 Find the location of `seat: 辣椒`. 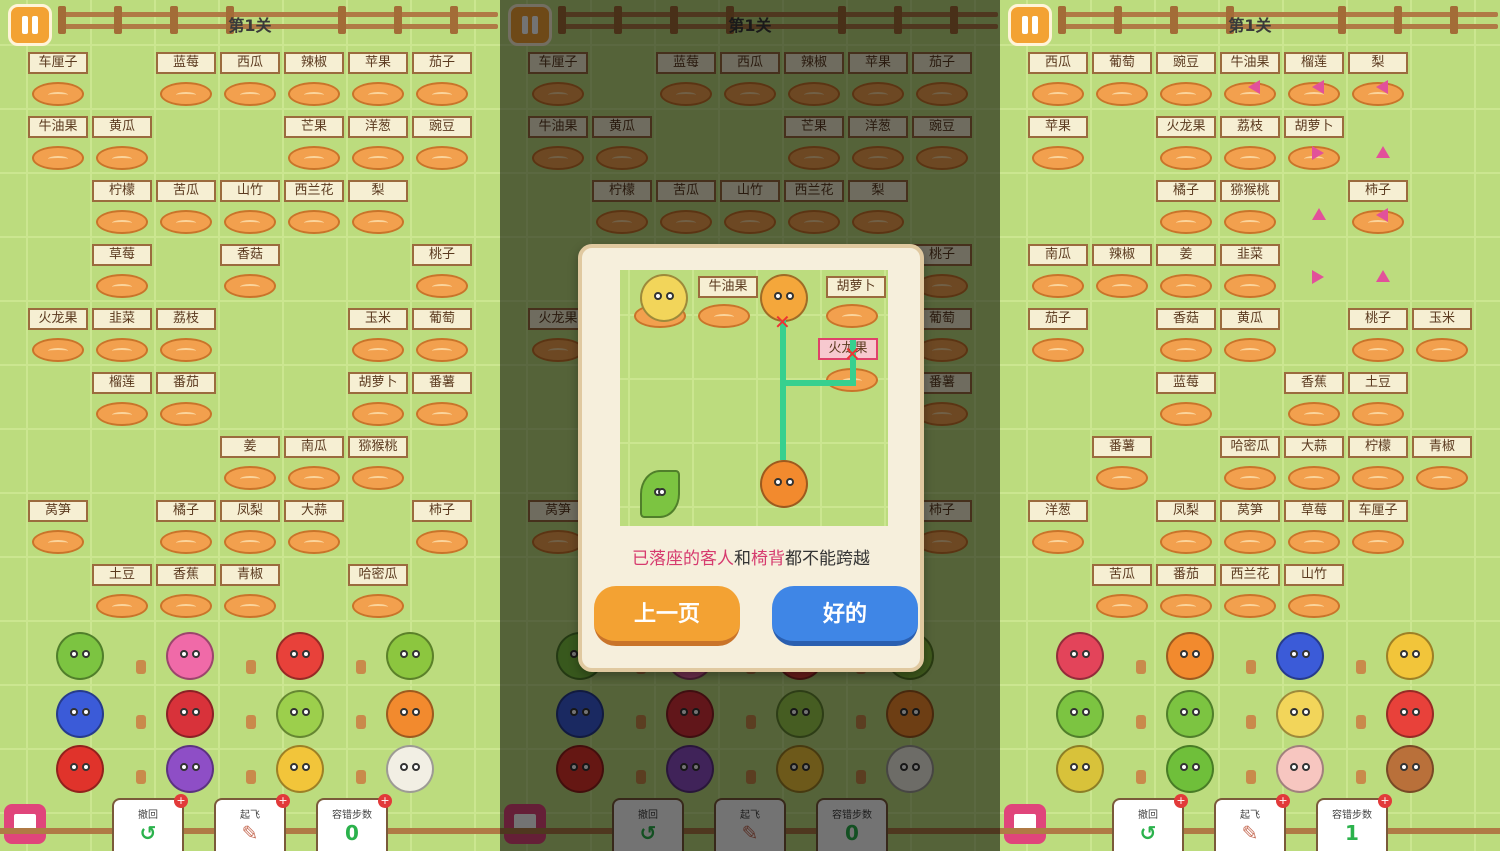

seat: 辣椒 is located at coordinates (314, 84).